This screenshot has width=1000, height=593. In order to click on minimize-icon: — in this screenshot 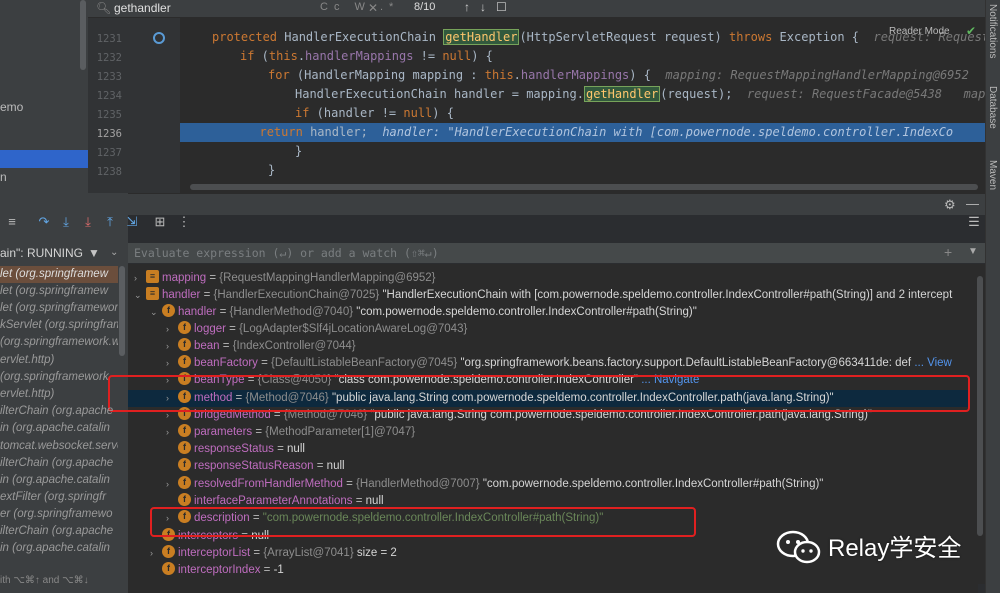, I will do `click(972, 203)`.